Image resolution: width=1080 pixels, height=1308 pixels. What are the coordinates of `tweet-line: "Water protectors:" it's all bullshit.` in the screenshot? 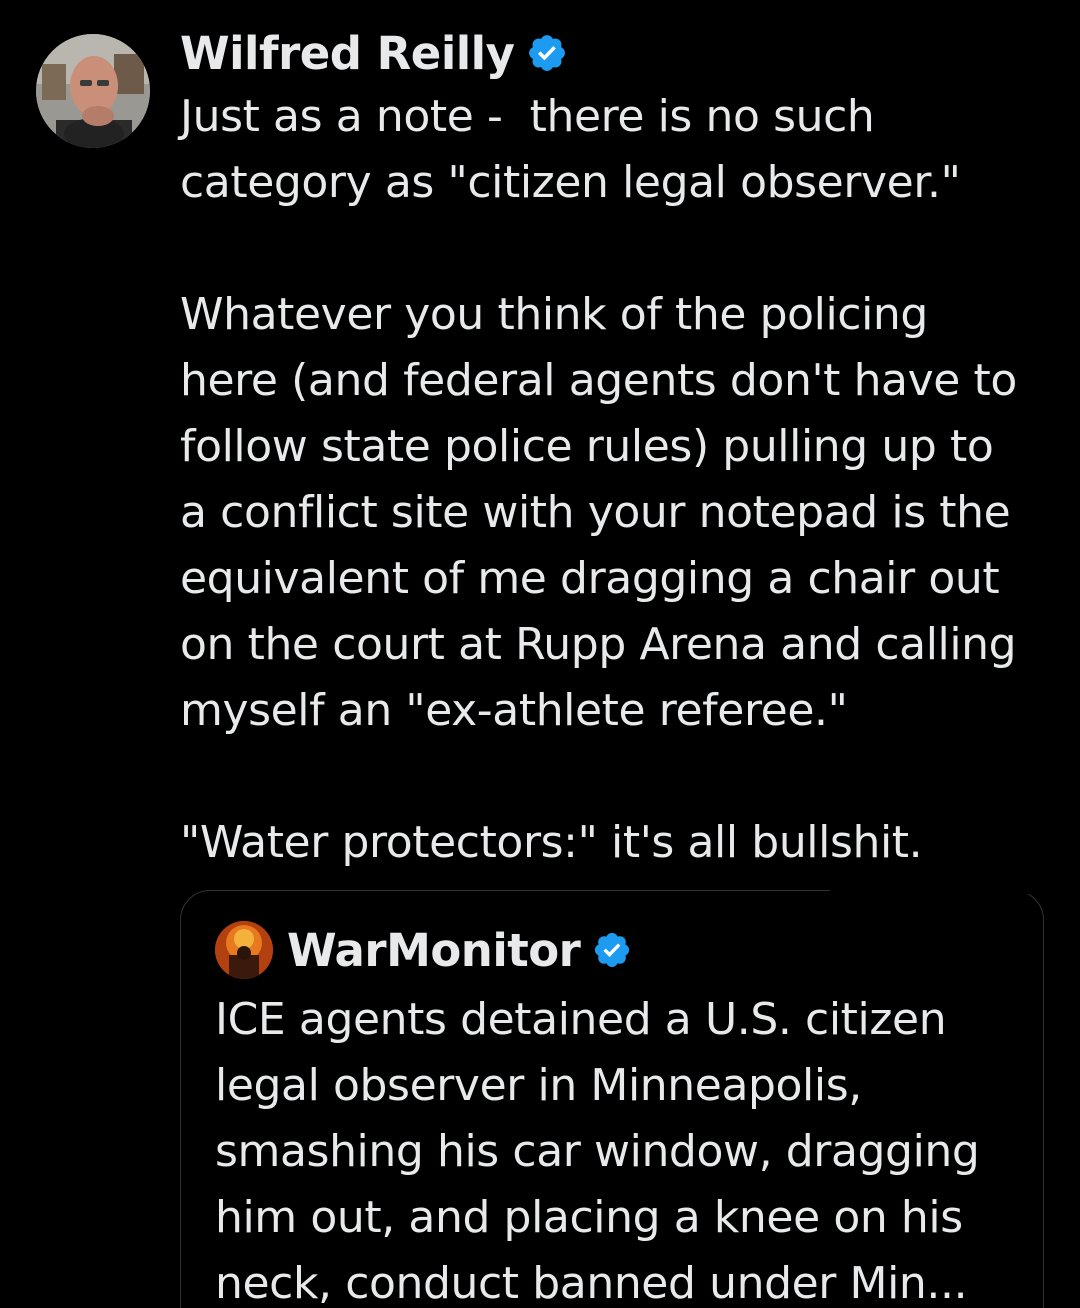 It's located at (551, 842).